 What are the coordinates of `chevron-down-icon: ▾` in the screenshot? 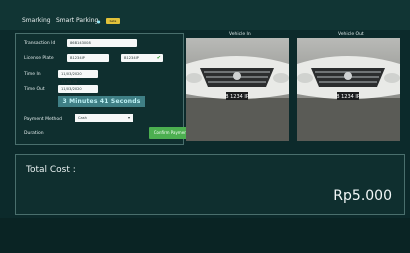 It's located at (128, 117).